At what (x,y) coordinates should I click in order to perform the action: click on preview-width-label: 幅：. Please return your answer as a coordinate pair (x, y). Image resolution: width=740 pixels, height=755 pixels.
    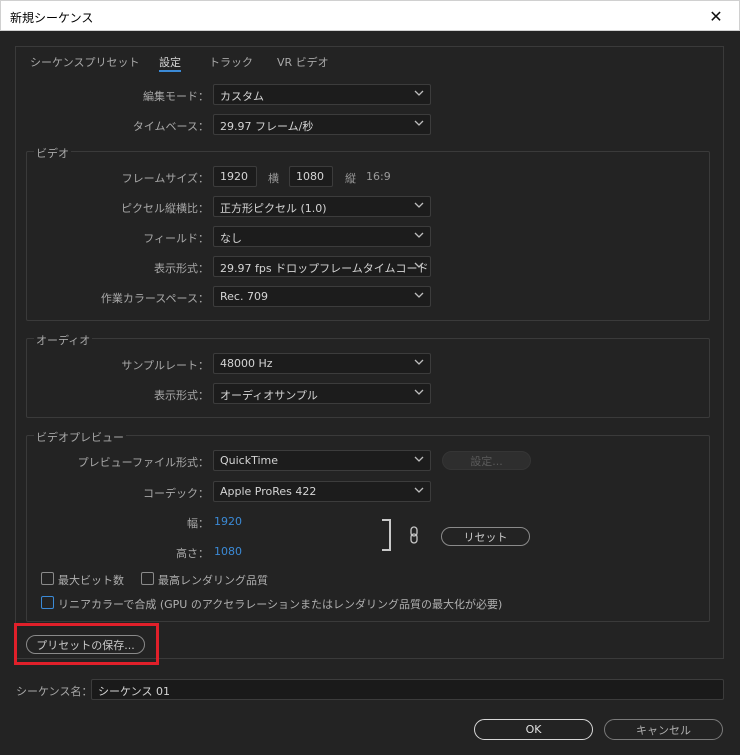
    Looking at the image, I should click on (198, 523).